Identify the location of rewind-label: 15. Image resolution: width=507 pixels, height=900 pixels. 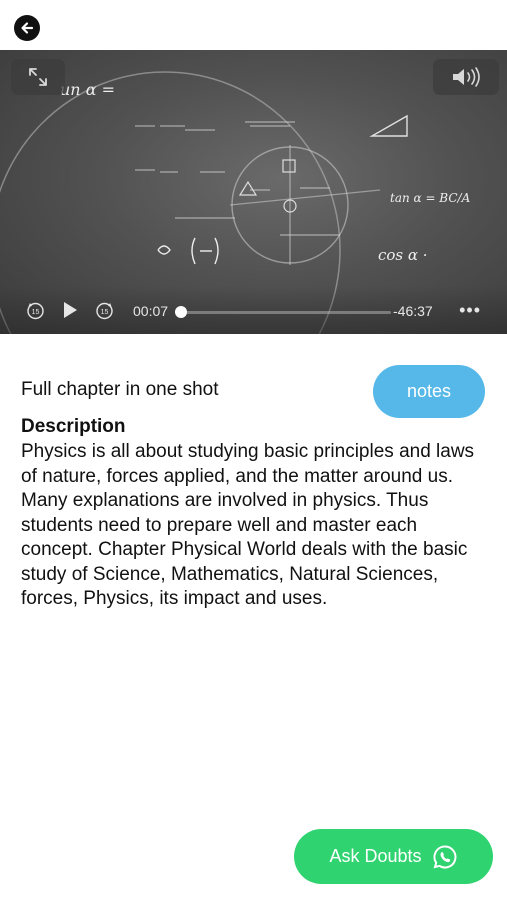
(36, 312).